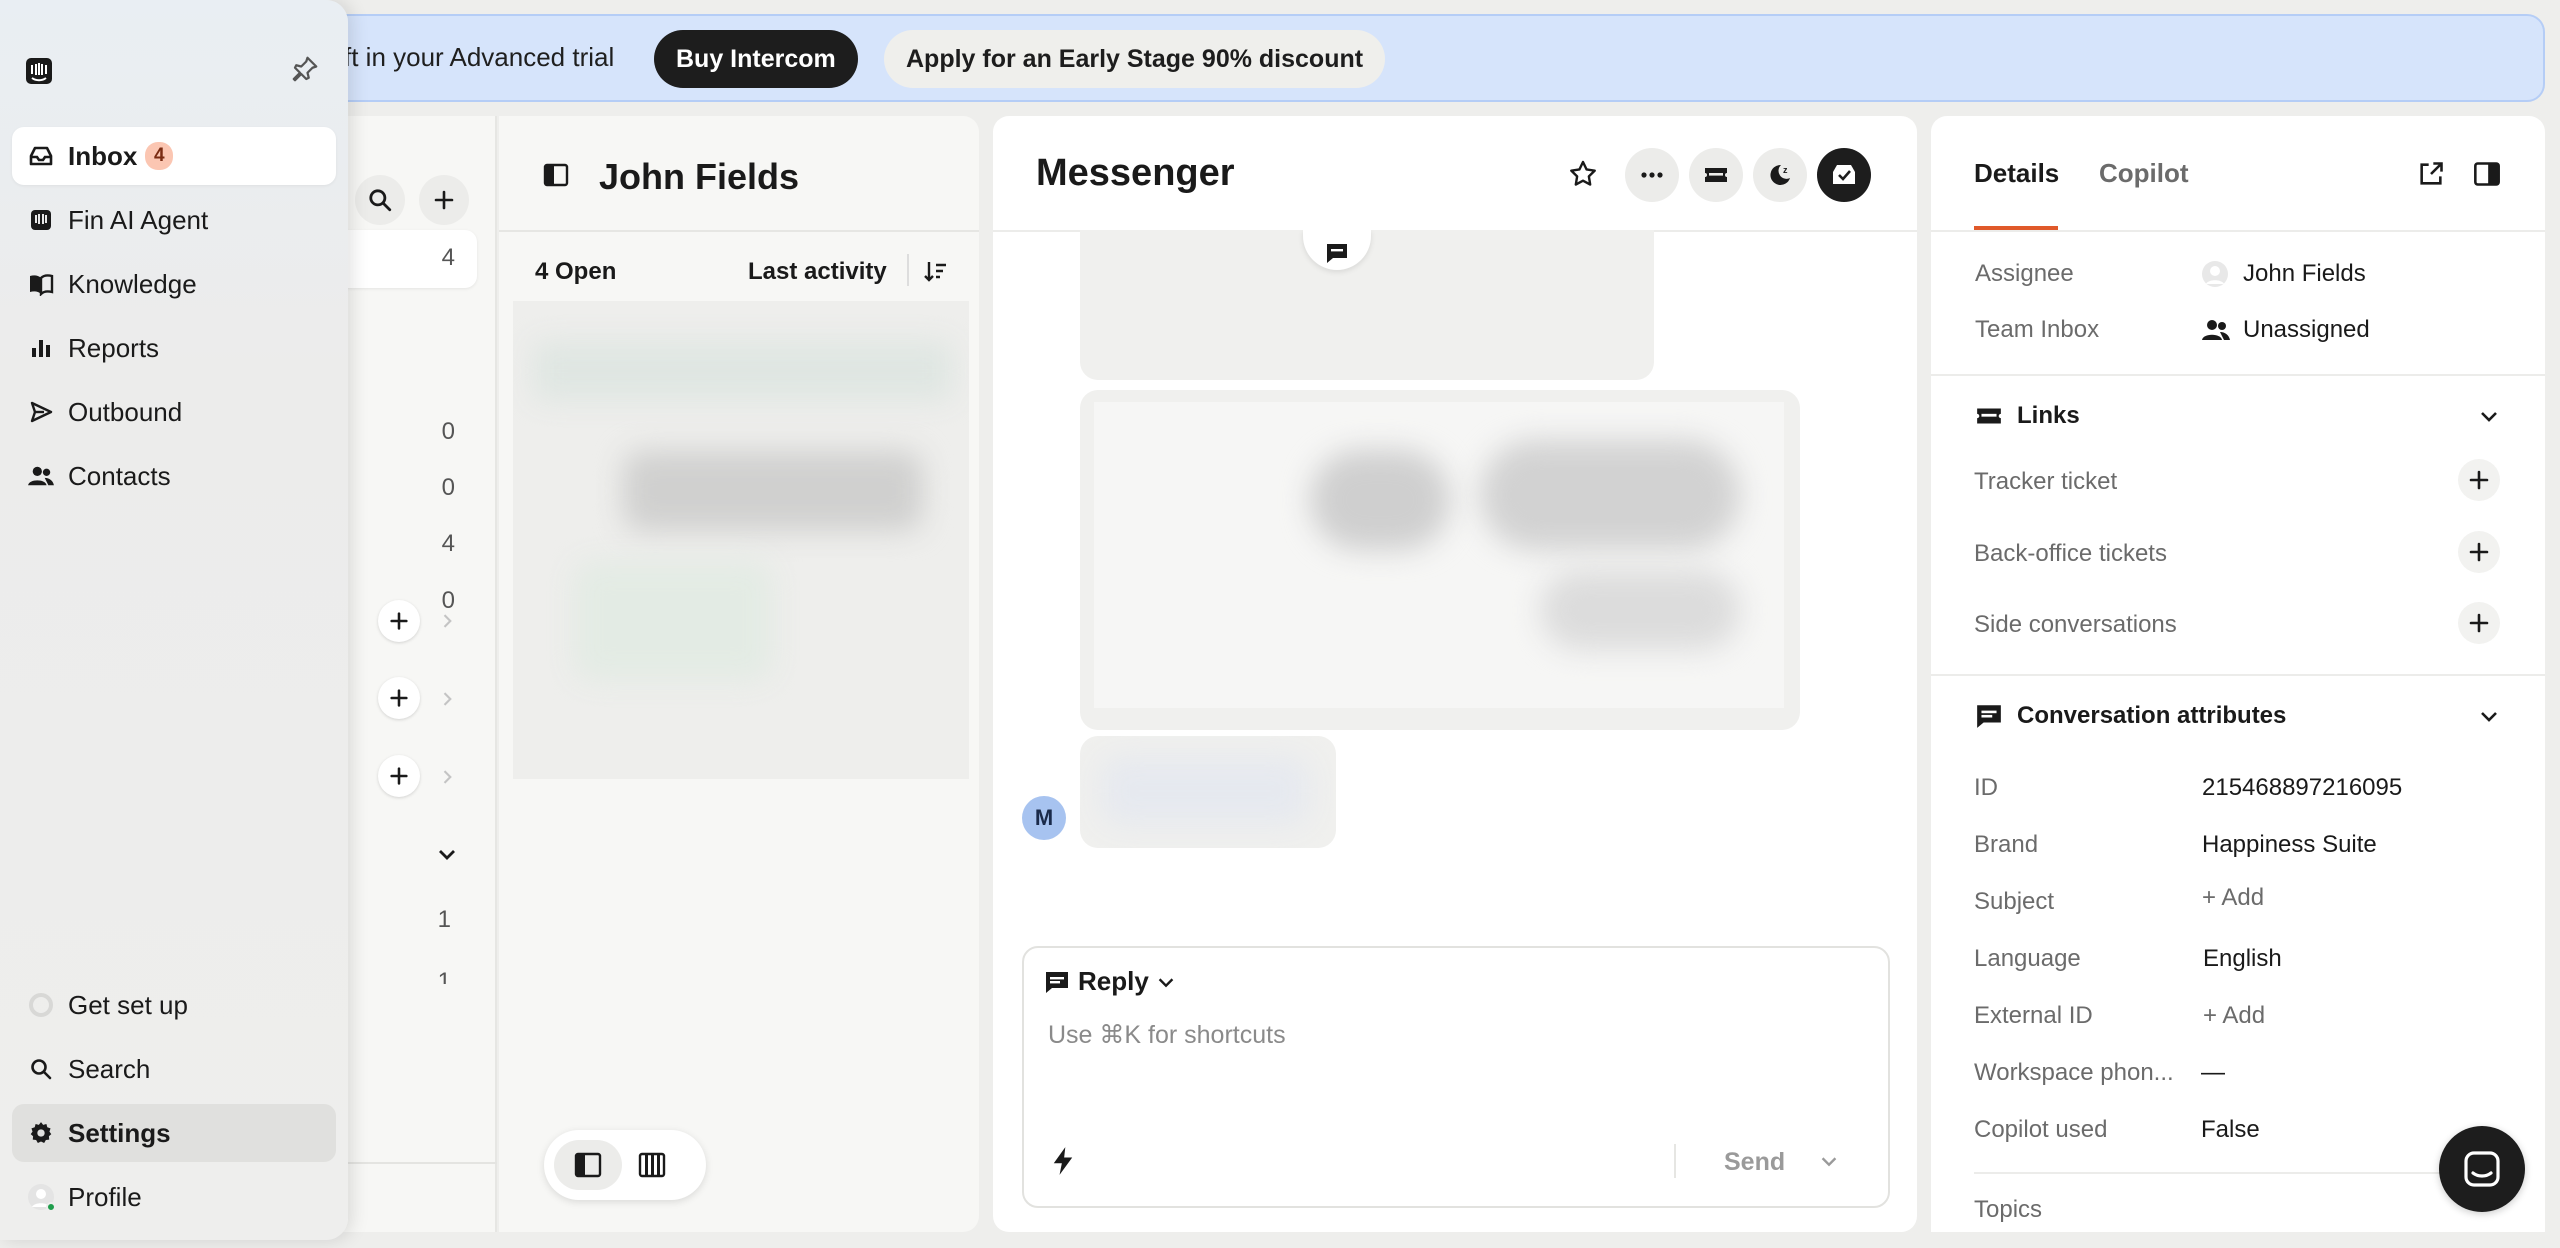  Describe the element at coordinates (2144, 173) in the screenshot. I see `tab-copilot: Copilot` at that location.